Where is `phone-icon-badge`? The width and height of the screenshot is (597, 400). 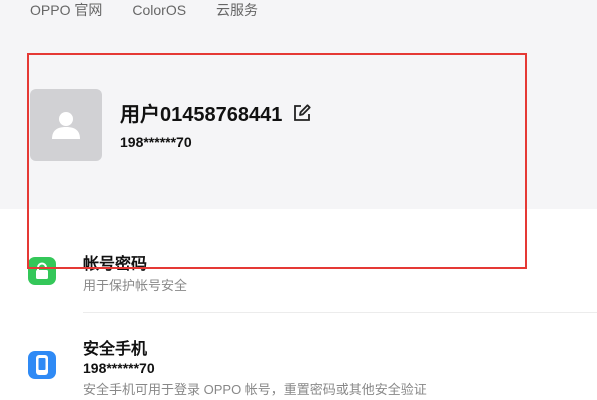
phone-icon-badge is located at coordinates (42, 365).